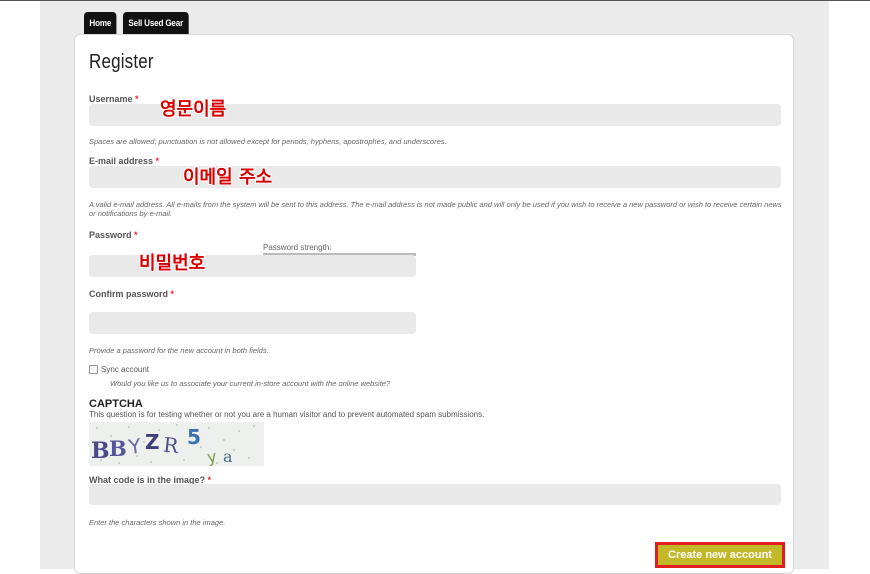  I want to click on email-label: E-mail address *, so click(124, 161).